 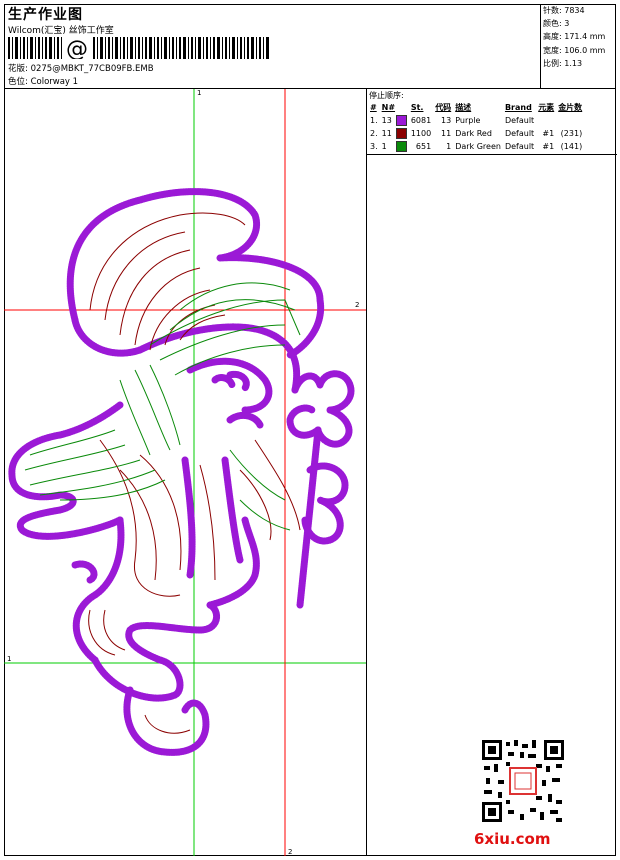 I want to click on watermark-logo: 6xiu.com, so click(x=512, y=839).